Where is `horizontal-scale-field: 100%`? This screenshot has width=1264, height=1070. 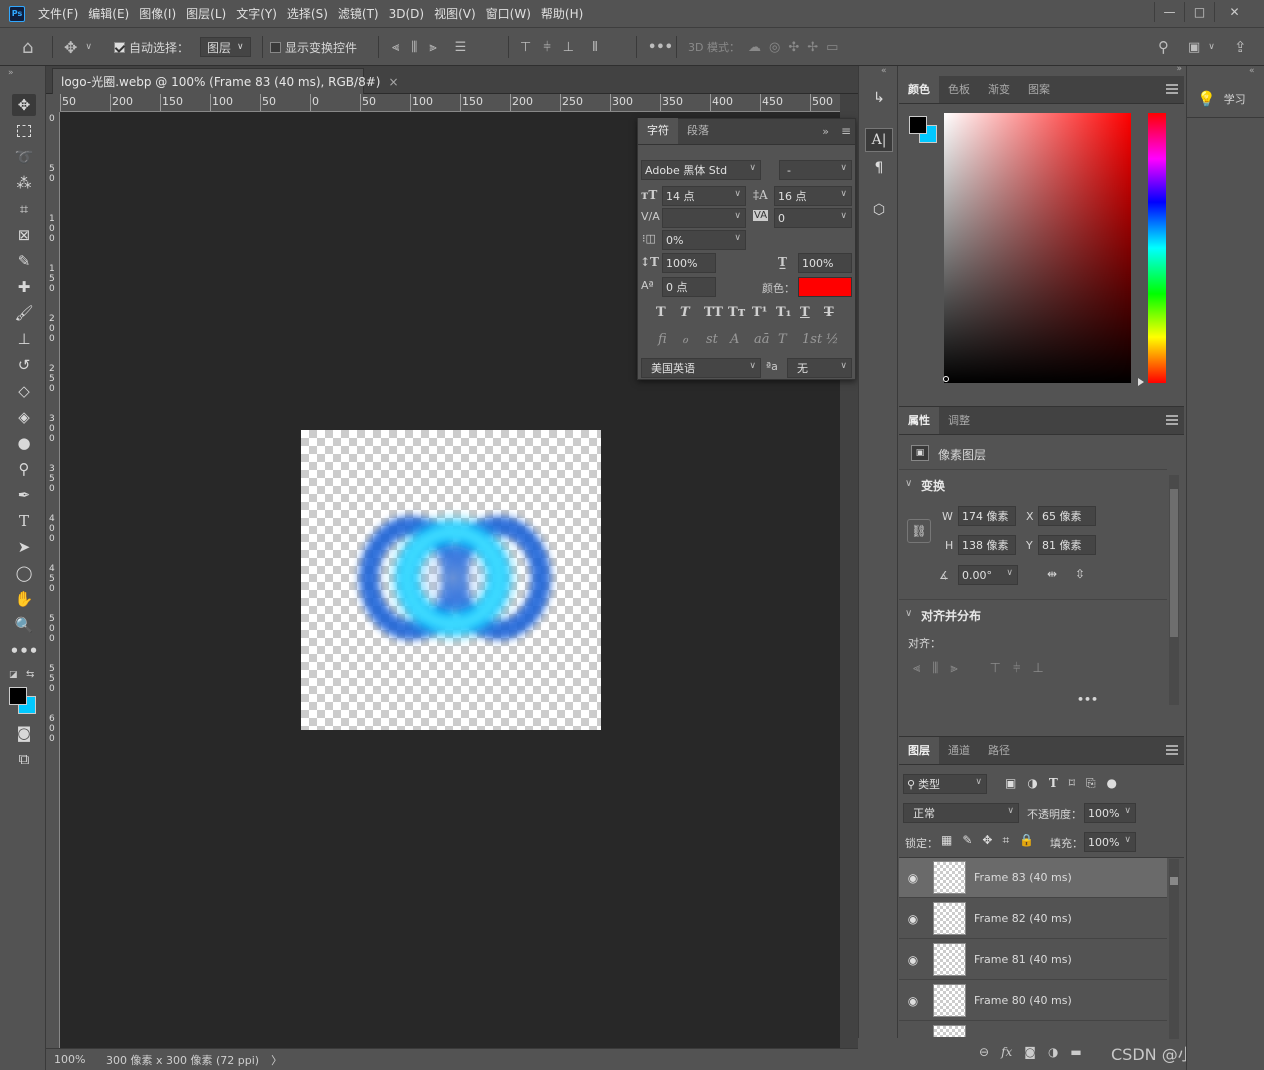
horizontal-scale-field: 100% is located at coordinates (825, 263).